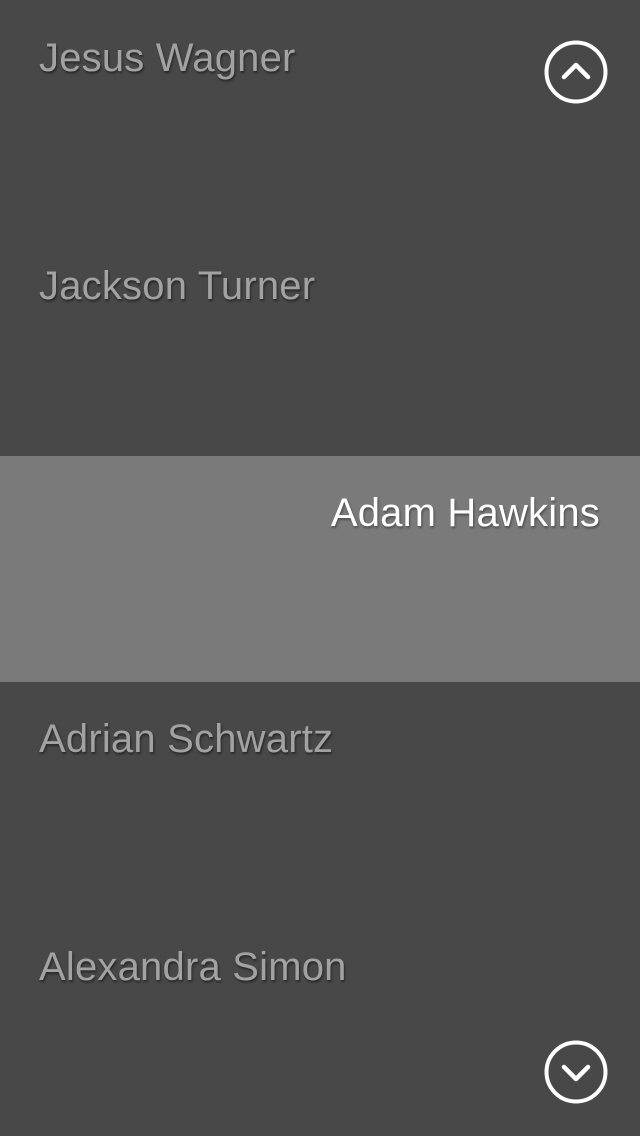 This screenshot has width=640, height=1136. I want to click on chevron-down-circle-icon, so click(576, 1072).